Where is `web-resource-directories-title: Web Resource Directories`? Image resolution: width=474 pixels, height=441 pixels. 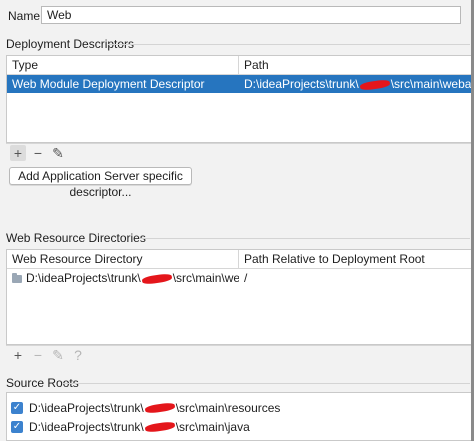 web-resource-directories-title: Web Resource Directories is located at coordinates (76, 238).